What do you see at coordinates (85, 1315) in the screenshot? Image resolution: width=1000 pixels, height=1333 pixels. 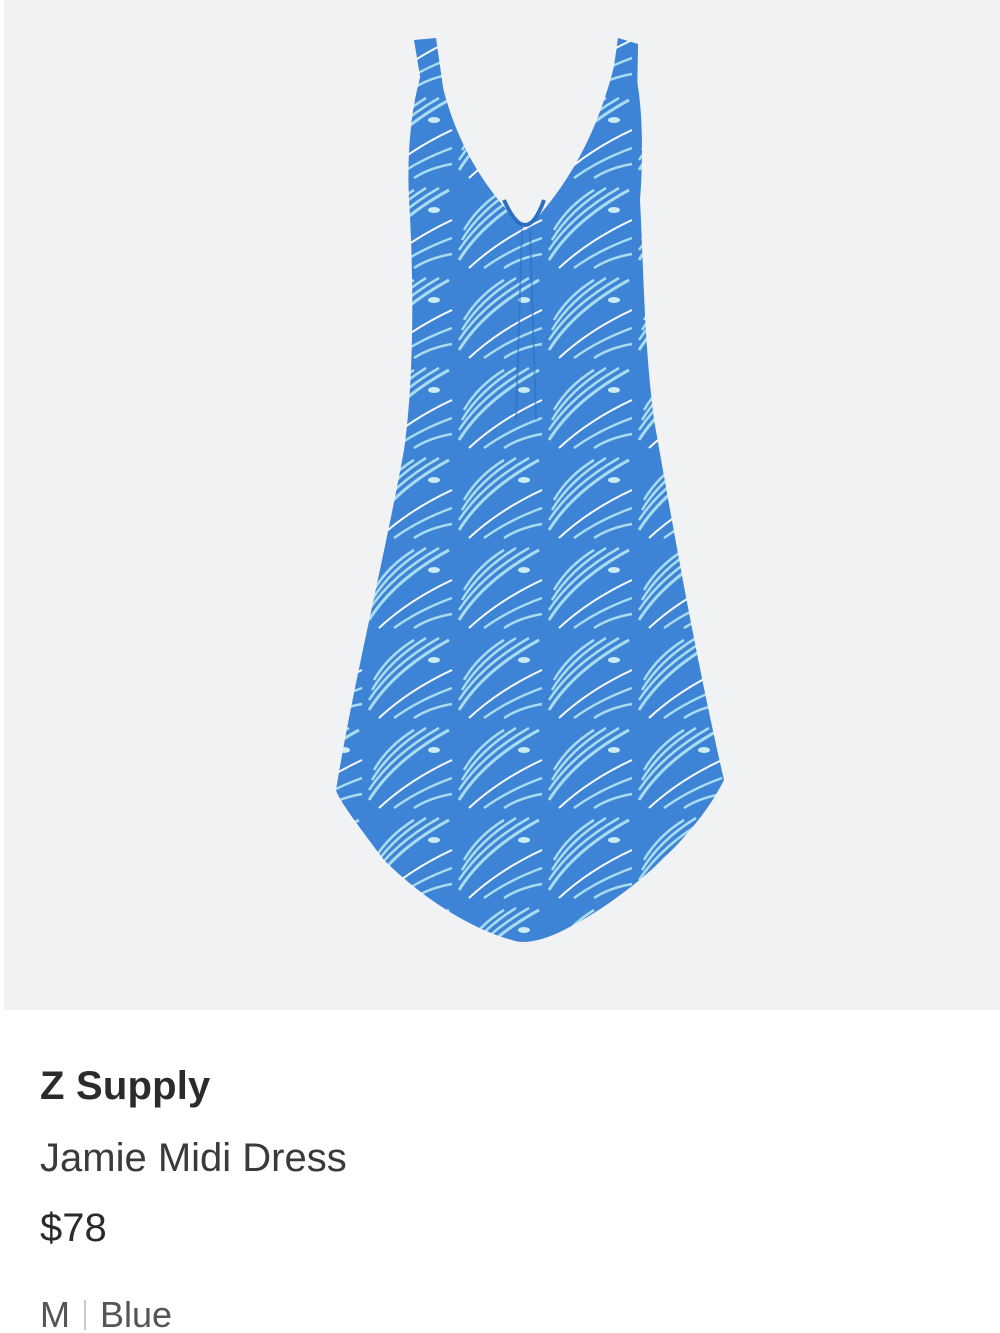 I see `variant-divider` at bounding box center [85, 1315].